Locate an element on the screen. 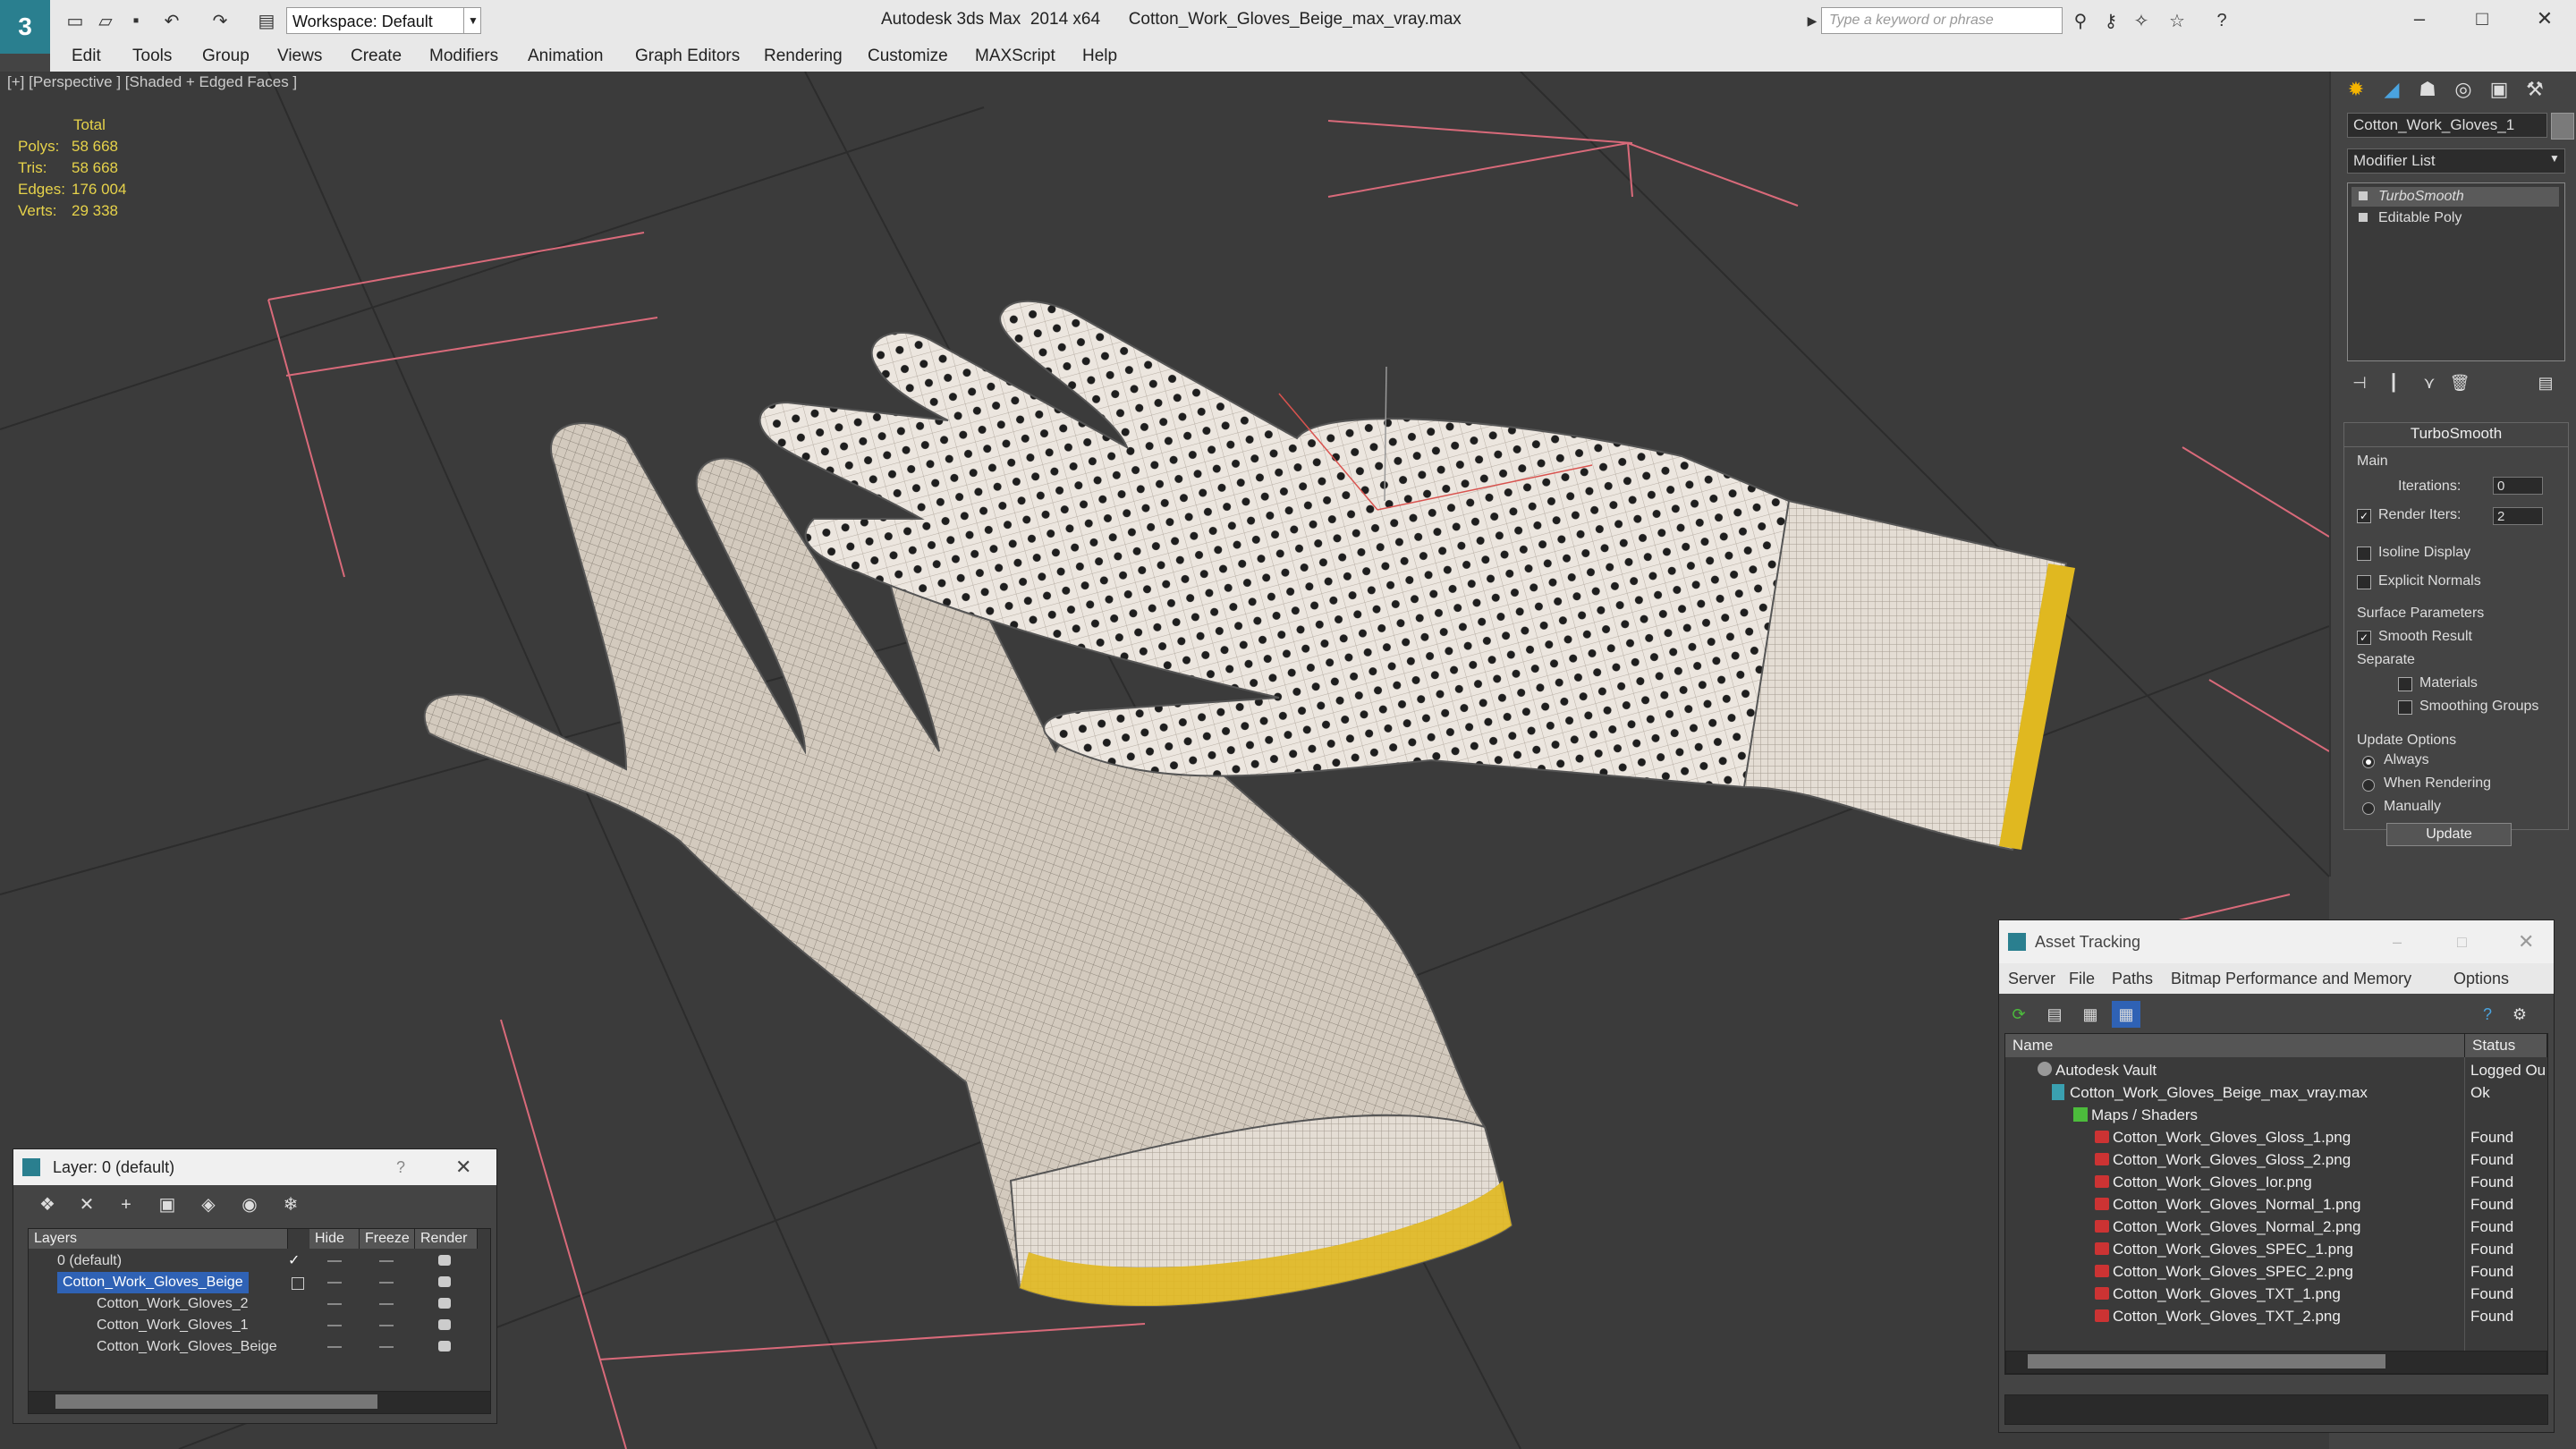  menu-rendering: Rendering is located at coordinates (803, 57).